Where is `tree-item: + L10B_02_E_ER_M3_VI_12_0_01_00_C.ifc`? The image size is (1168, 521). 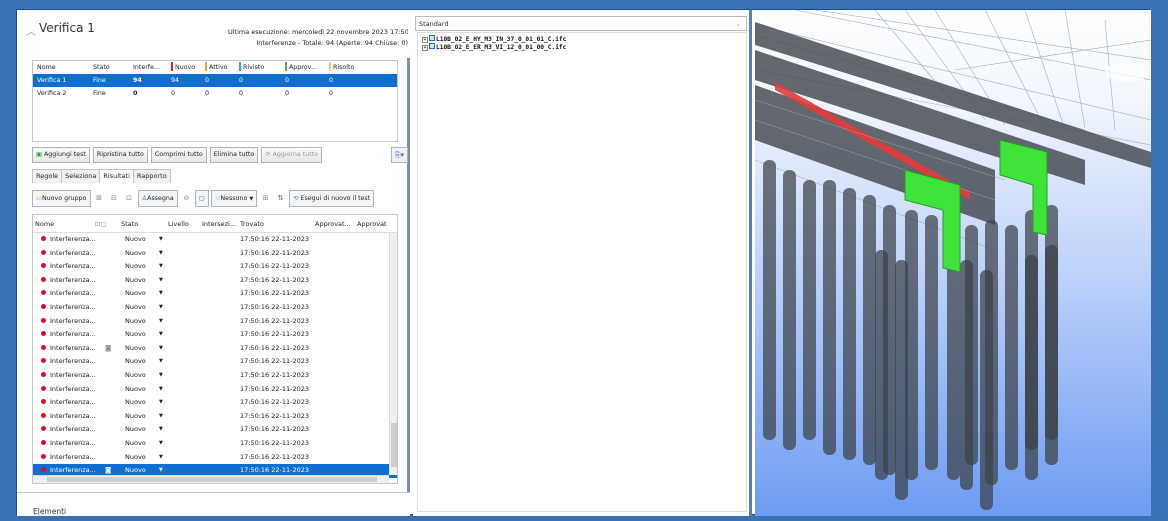 tree-item: + L10B_02_E_ER_M3_VI_12_0_01_00_C.ifc is located at coordinates (582, 47).